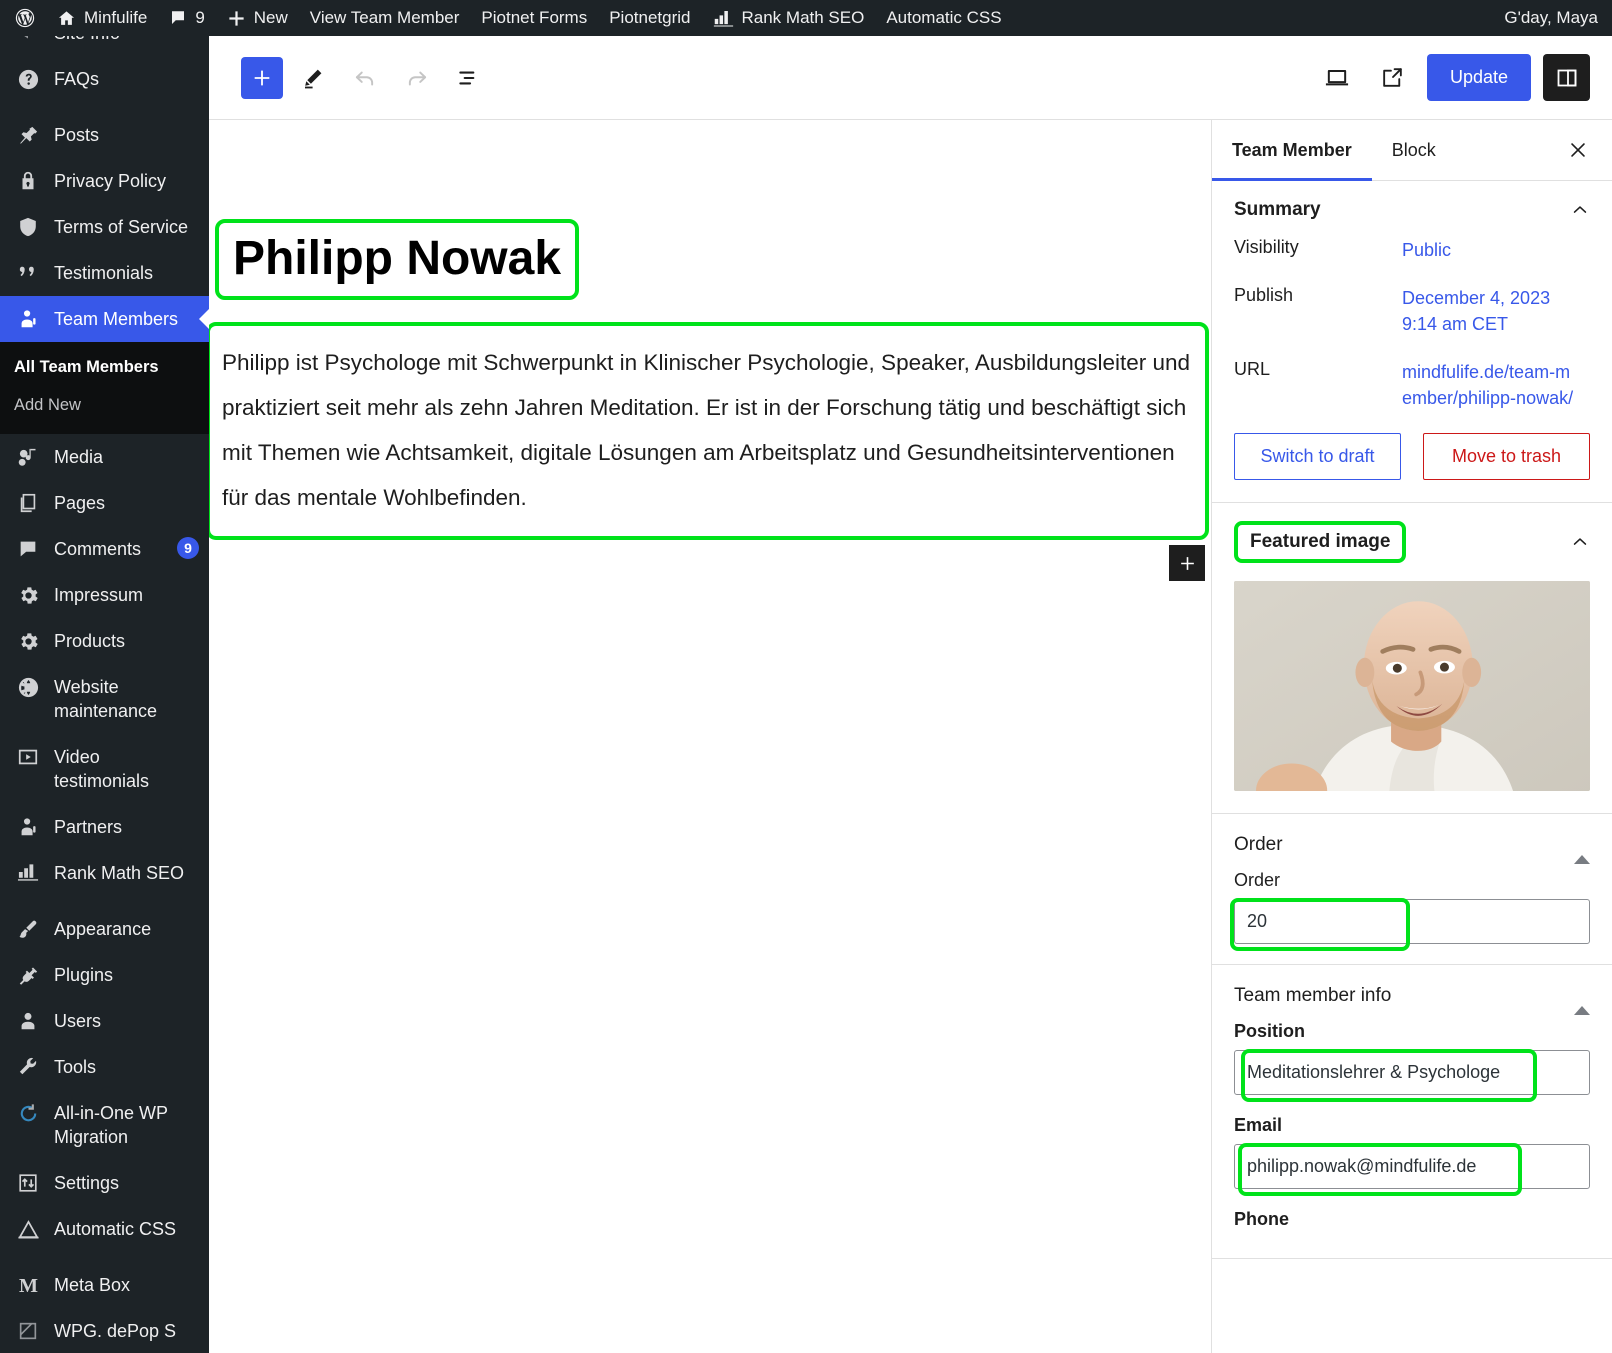 This screenshot has width=1612, height=1353. I want to click on featured-image-panel-title: Featured image, so click(1320, 542).